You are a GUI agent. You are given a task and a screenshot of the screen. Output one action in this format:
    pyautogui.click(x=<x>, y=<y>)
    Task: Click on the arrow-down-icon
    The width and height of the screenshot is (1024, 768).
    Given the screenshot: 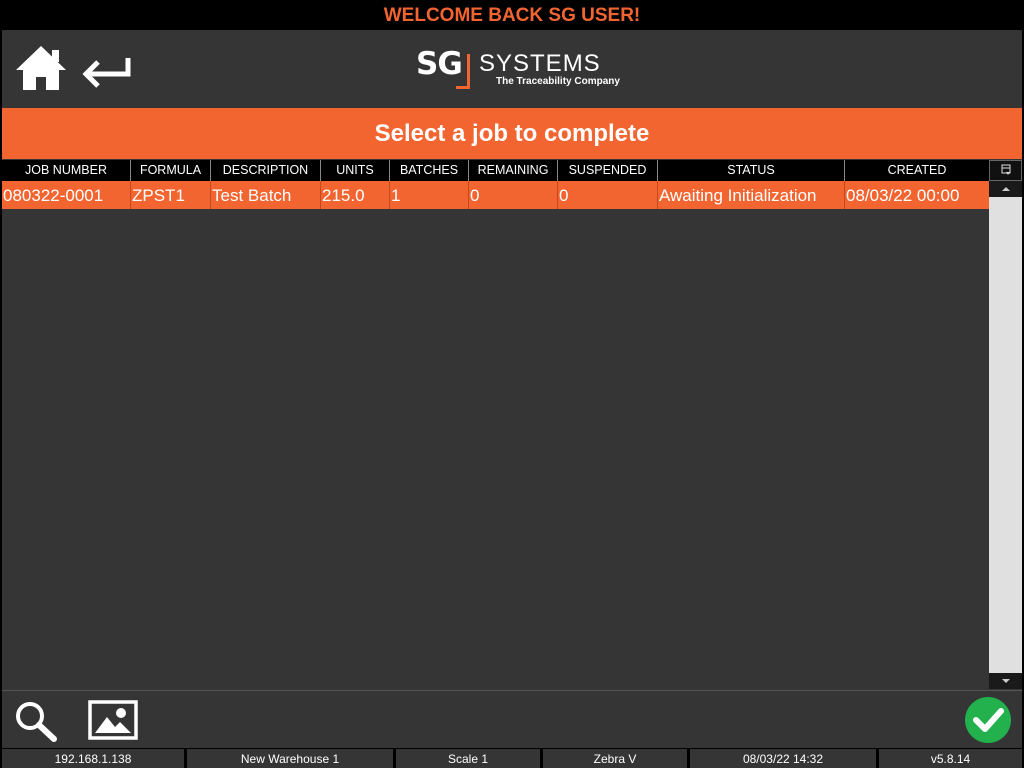 What is the action you would take?
    pyautogui.click(x=1006, y=681)
    